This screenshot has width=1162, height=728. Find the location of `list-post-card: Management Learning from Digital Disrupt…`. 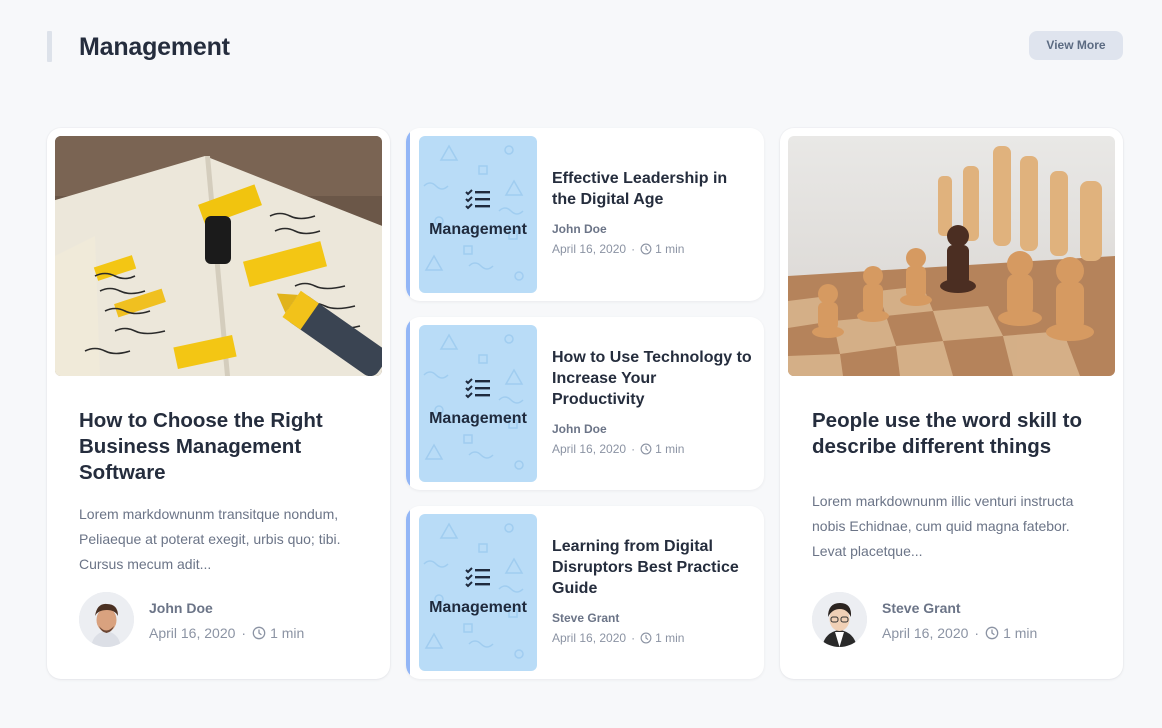

list-post-card: Management Learning from Digital Disrupt… is located at coordinates (585, 592).